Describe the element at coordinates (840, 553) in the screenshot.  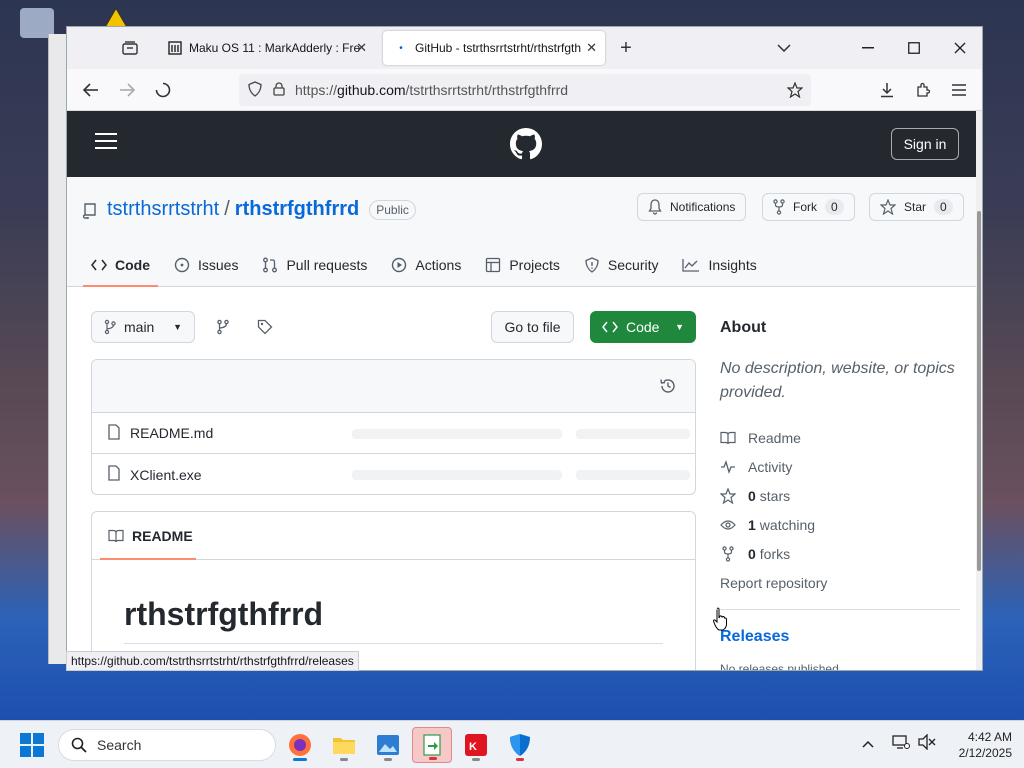
I see `forks-link: 0 forks` at that location.